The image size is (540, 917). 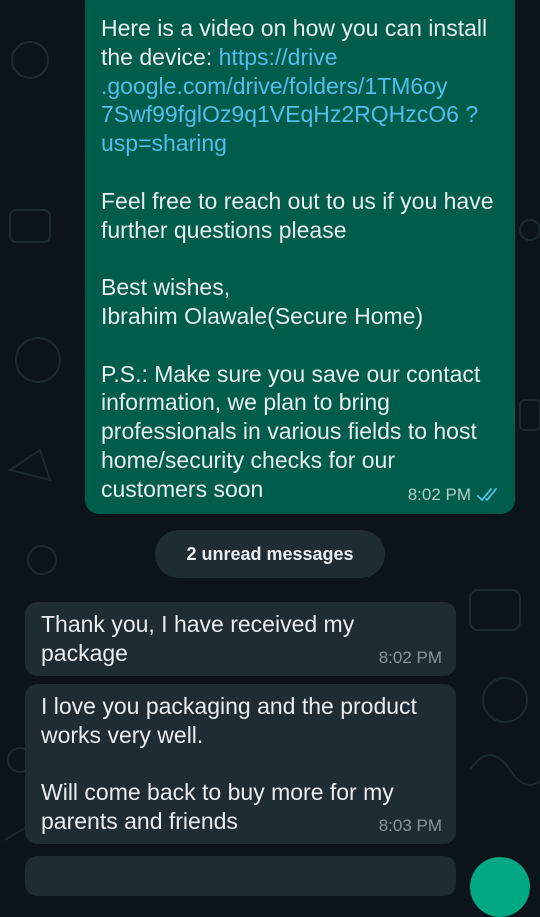 What do you see at coordinates (262, 315) in the screenshot?
I see `signoff-name: Ibrahim Olawale(Secure Home)` at bounding box center [262, 315].